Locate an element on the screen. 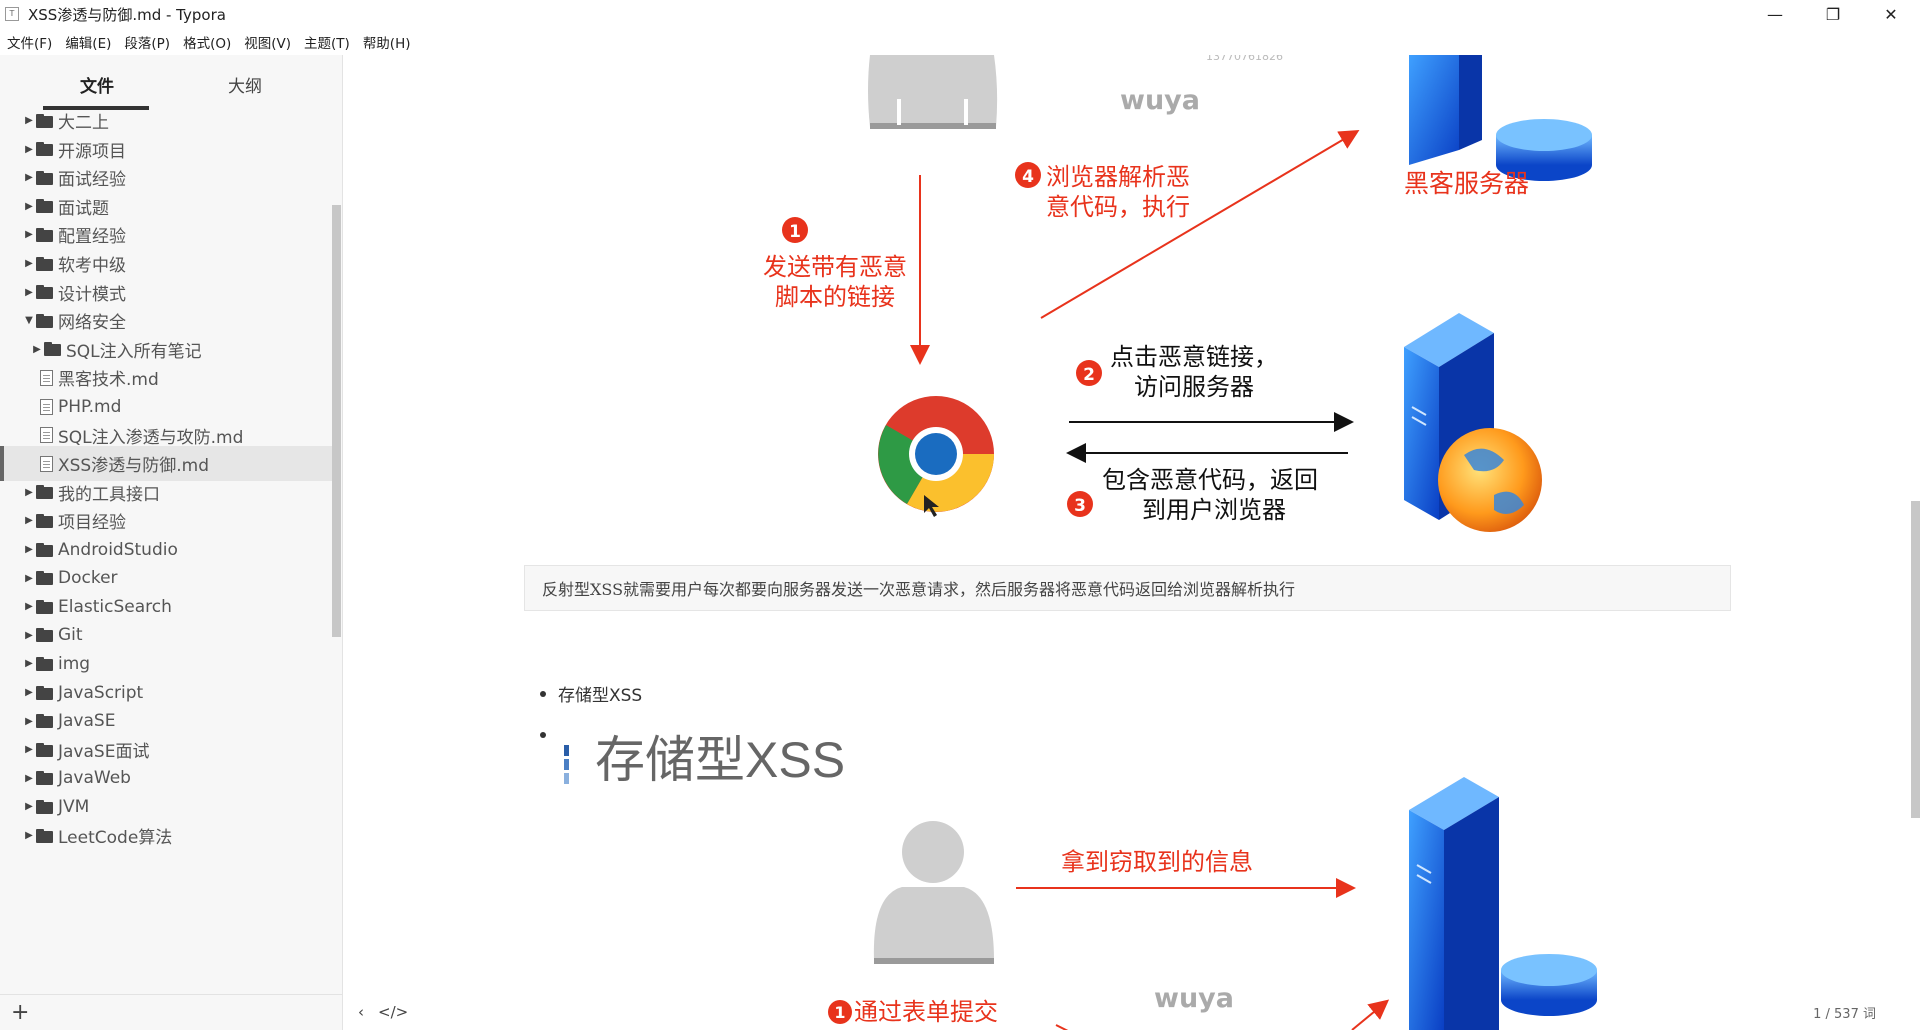  minimize-button: — is located at coordinates (1775, 14).